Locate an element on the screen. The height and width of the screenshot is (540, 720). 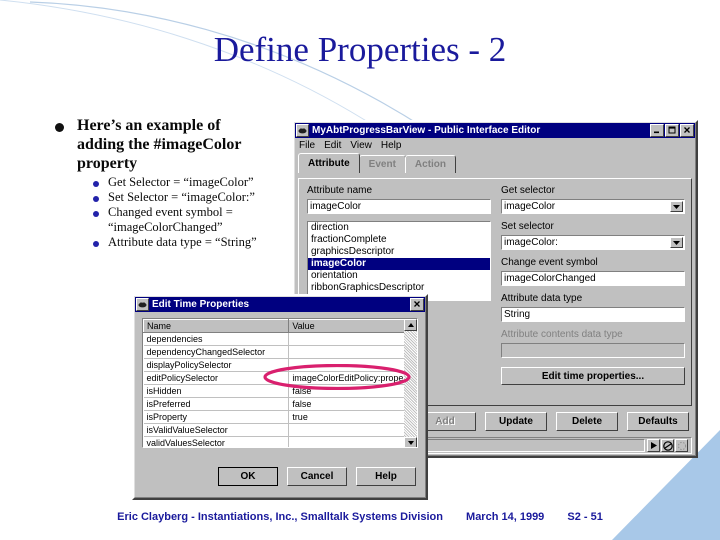
close-button is located at coordinates (687, 130).